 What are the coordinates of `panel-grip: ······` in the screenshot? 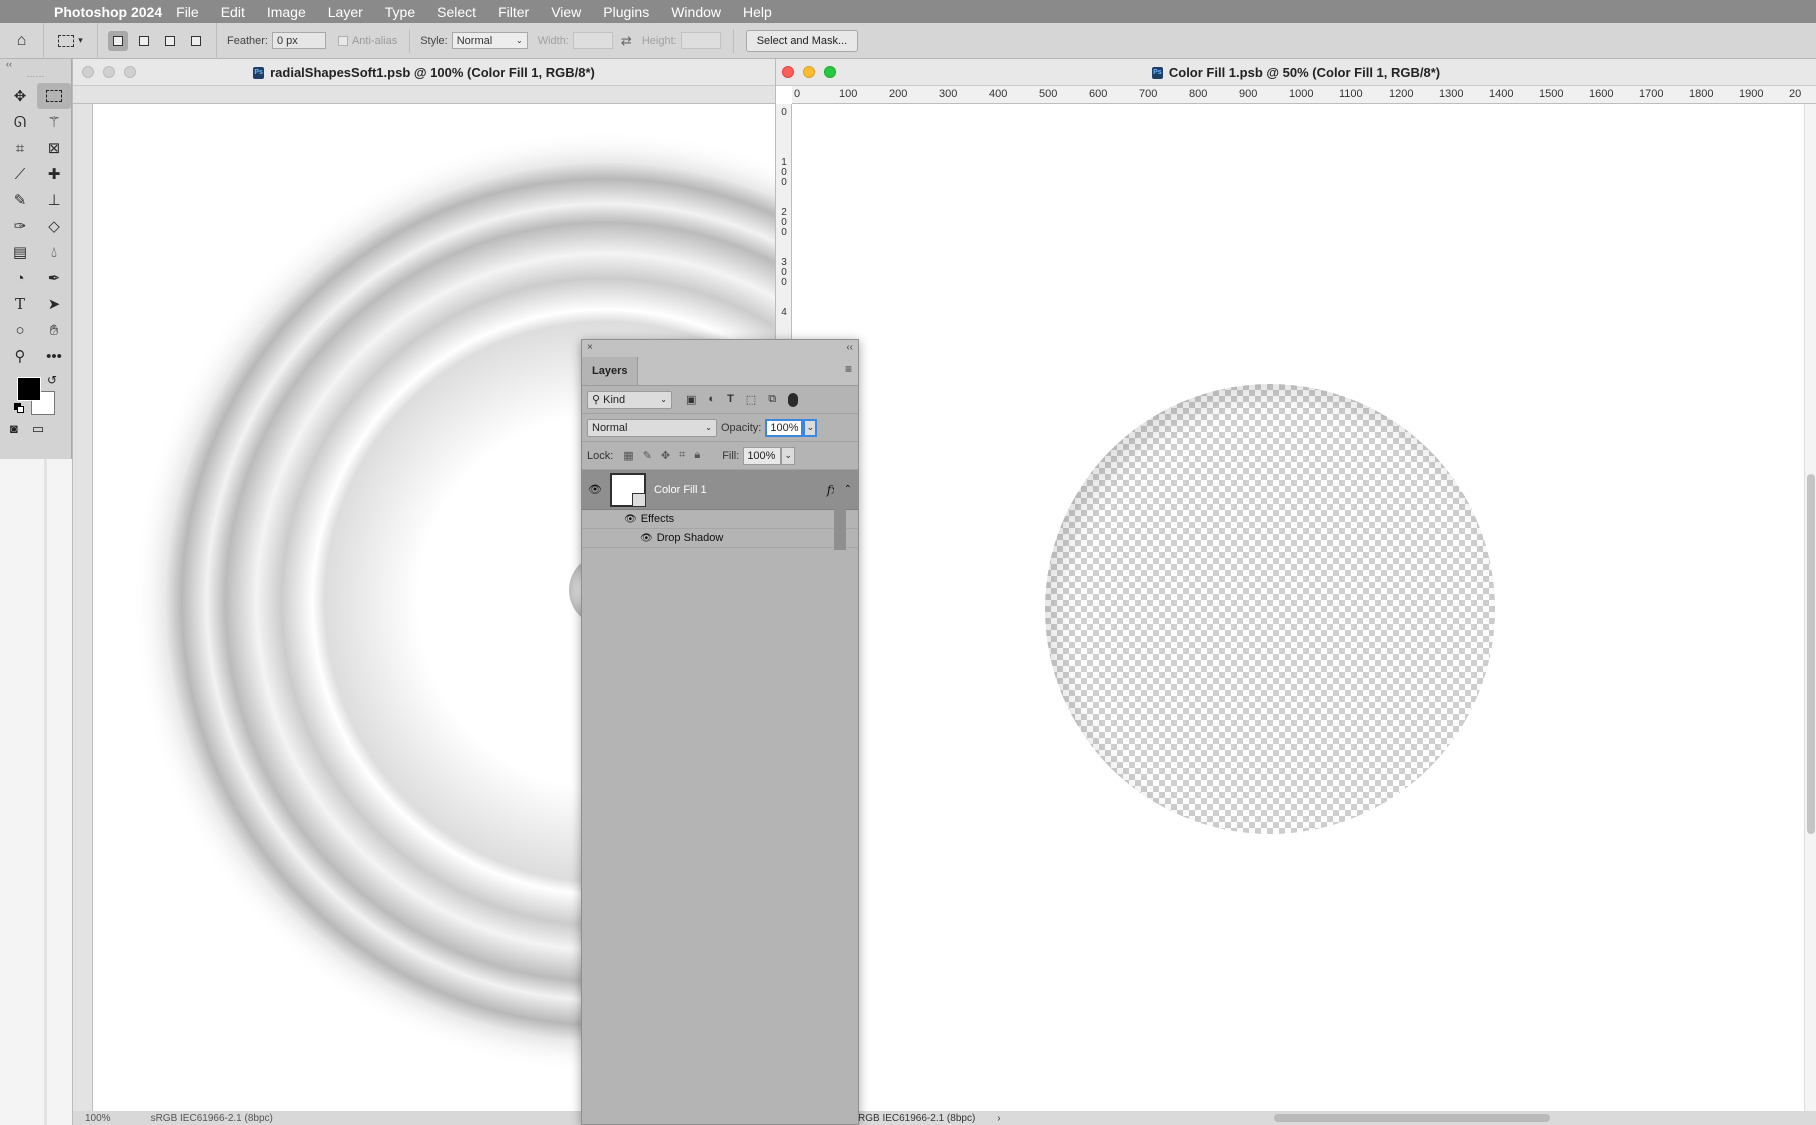 It's located at (35, 76).